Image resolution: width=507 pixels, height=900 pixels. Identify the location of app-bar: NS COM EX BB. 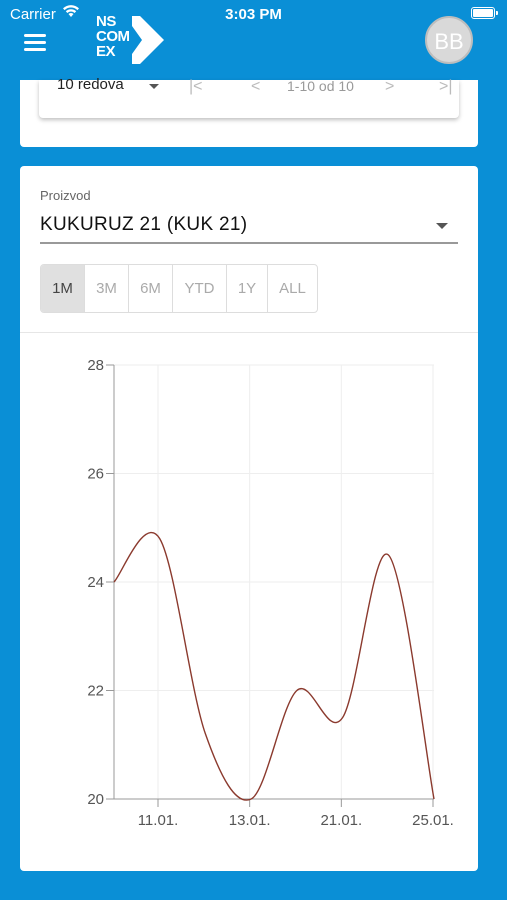
(253, 47).